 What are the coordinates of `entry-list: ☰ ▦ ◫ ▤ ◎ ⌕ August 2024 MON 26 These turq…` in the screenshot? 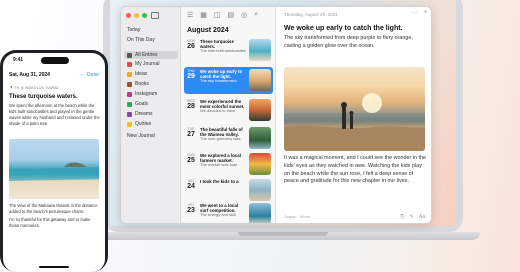 It's located at (228, 115).